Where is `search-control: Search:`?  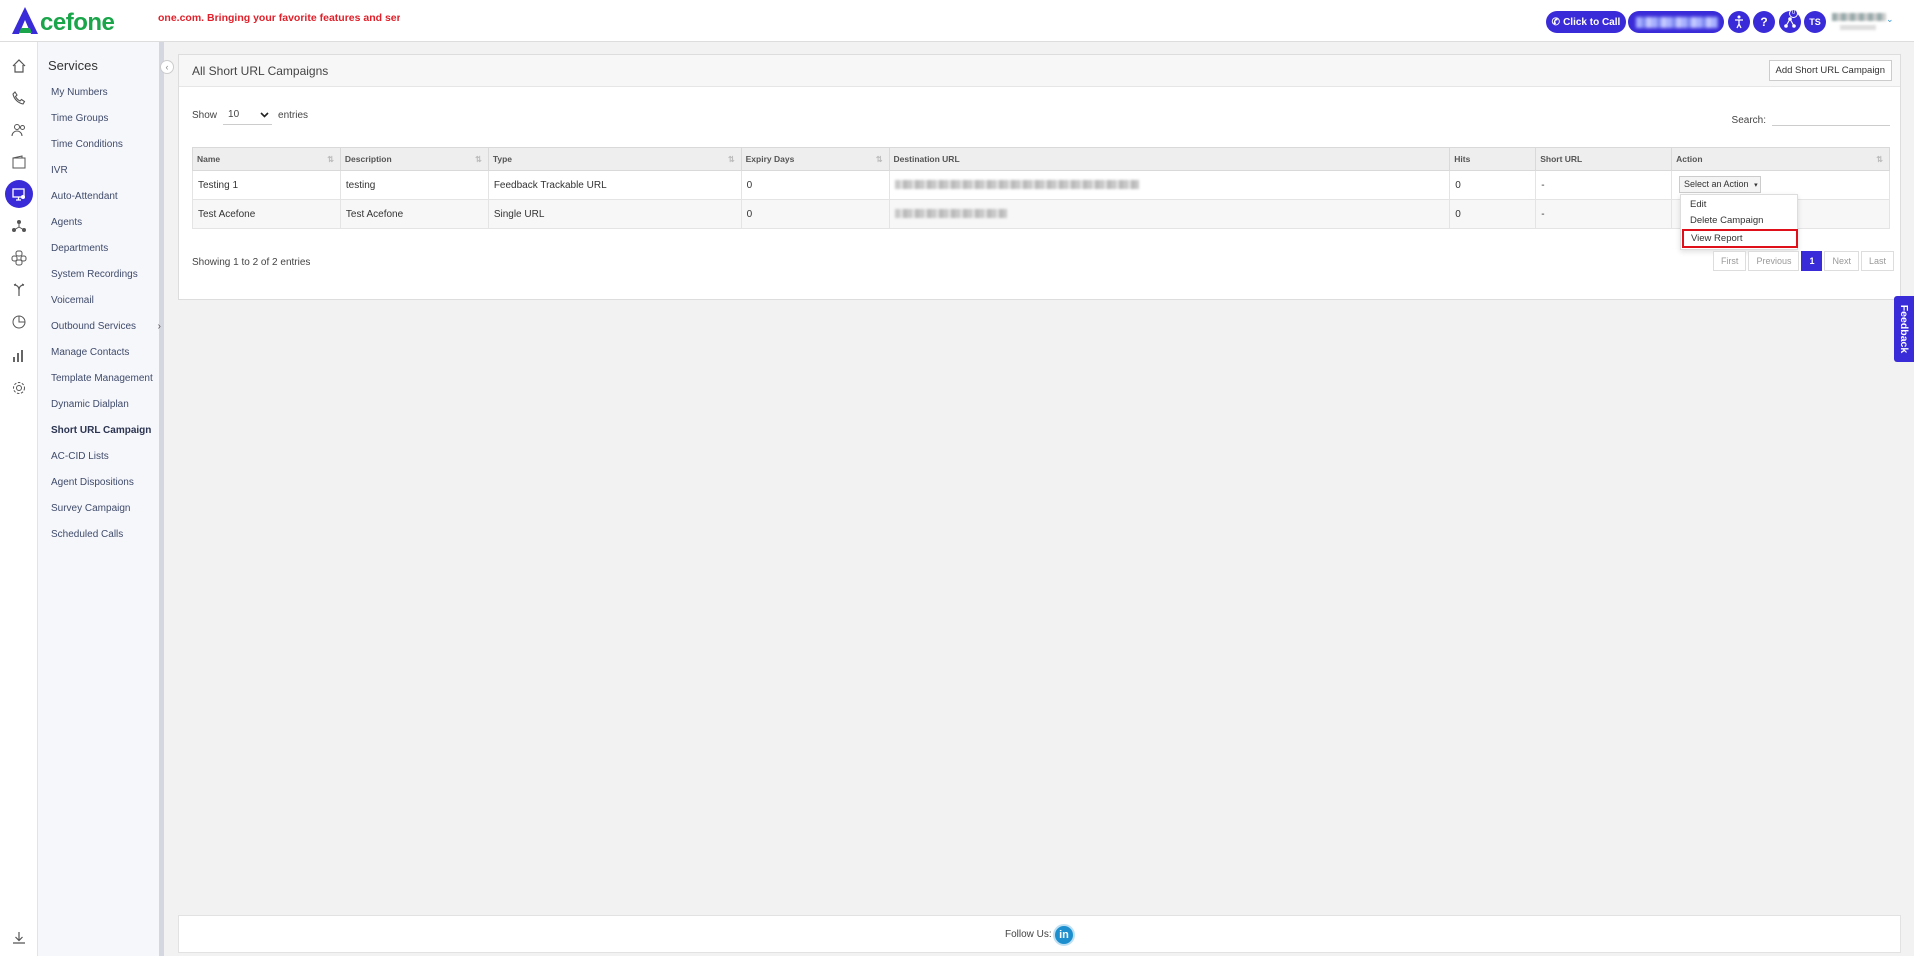 search-control: Search: is located at coordinates (1811, 117).